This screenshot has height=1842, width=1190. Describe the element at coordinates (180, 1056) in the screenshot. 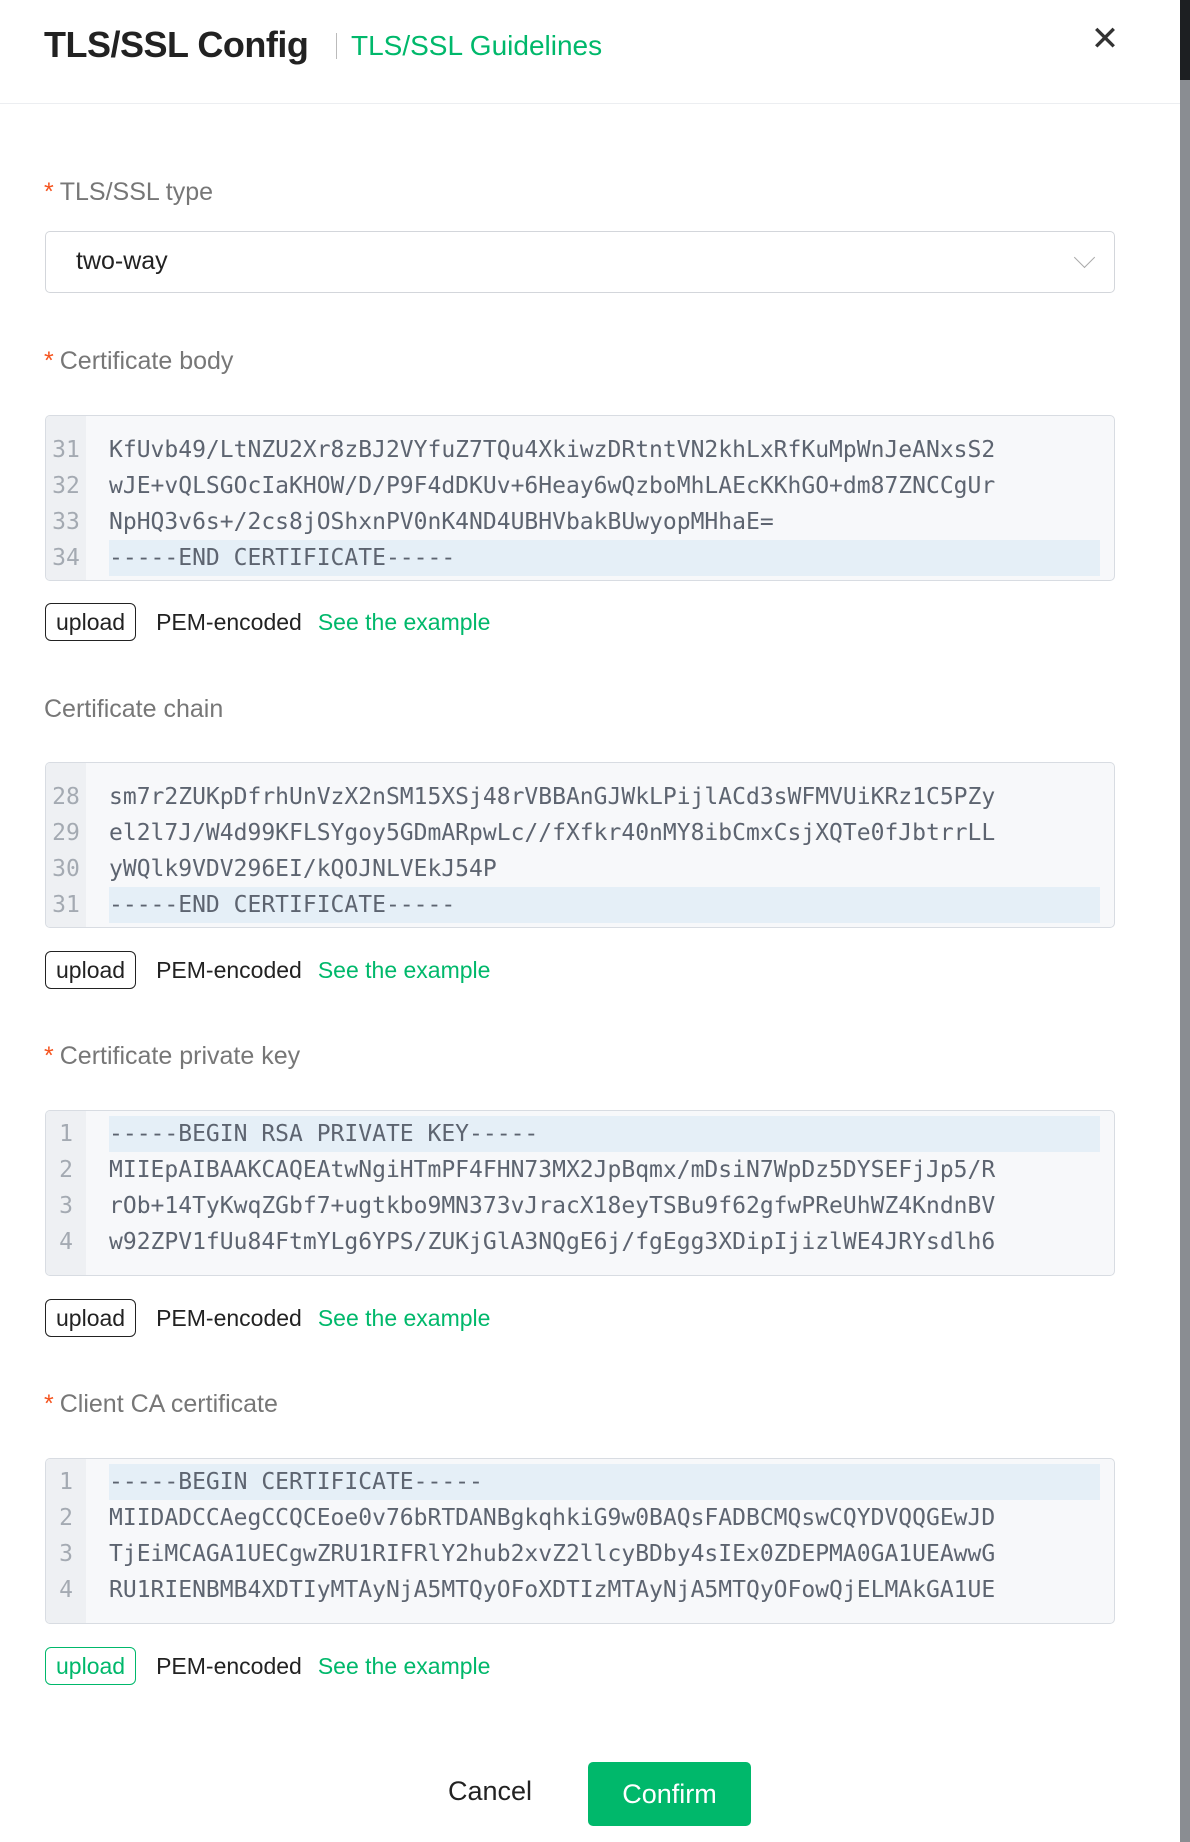

I see `label-text: Certificate private key` at that location.